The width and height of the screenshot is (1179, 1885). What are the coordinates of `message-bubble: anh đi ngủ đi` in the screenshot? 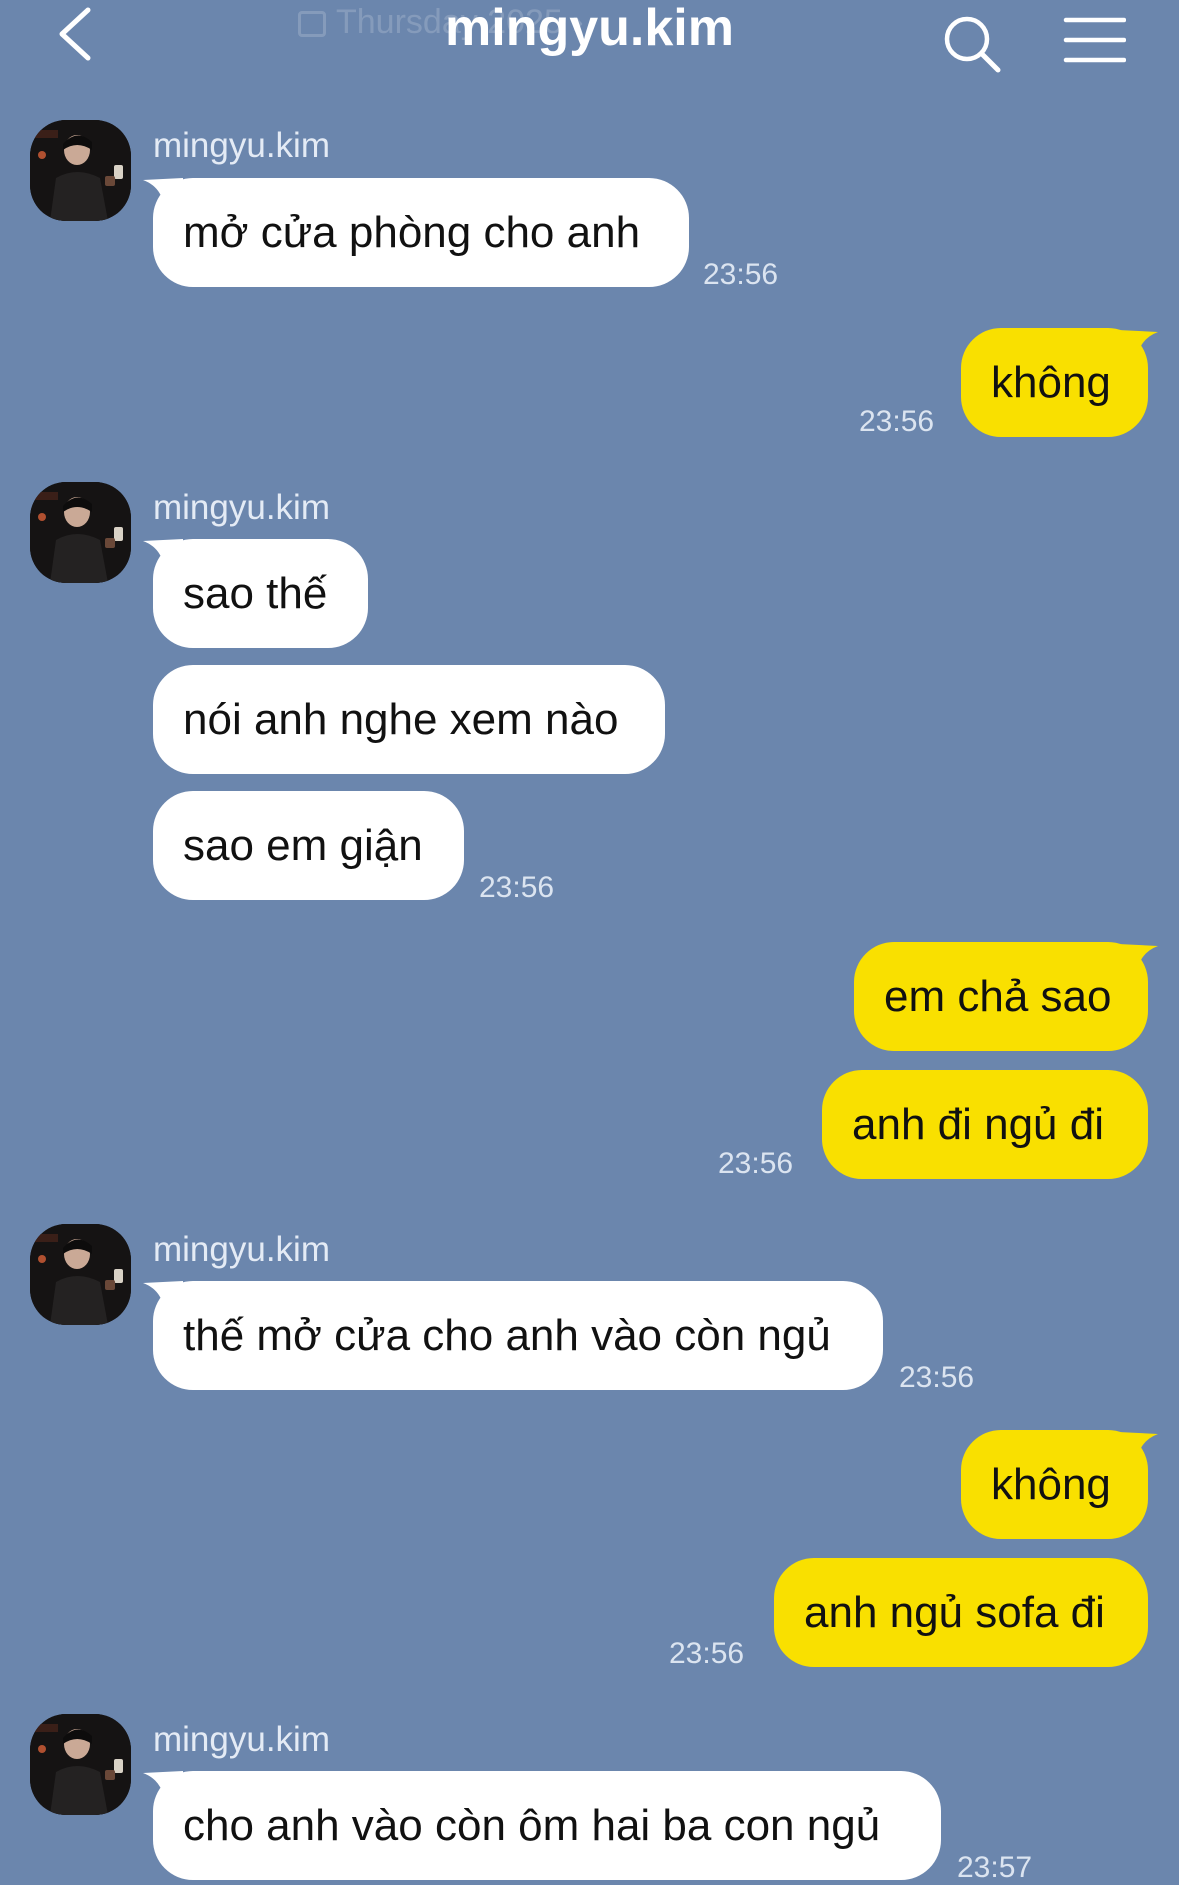 It's located at (985, 1124).